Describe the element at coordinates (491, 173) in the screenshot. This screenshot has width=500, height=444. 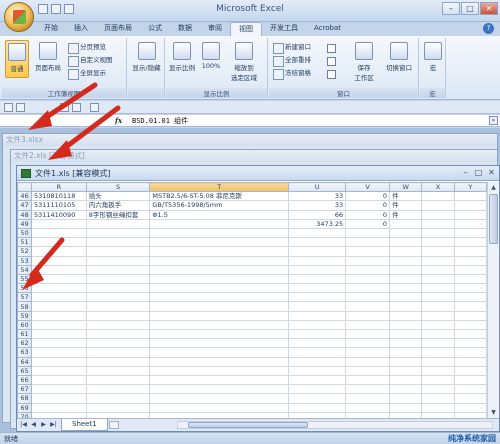
I see `close-button: ✕` at that location.